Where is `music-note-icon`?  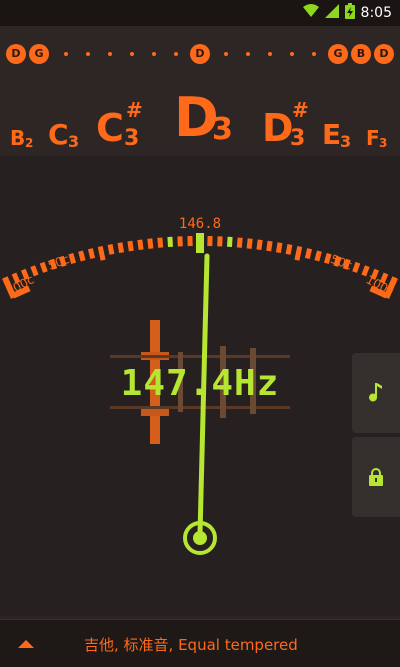 music-note-icon is located at coordinates (375, 392).